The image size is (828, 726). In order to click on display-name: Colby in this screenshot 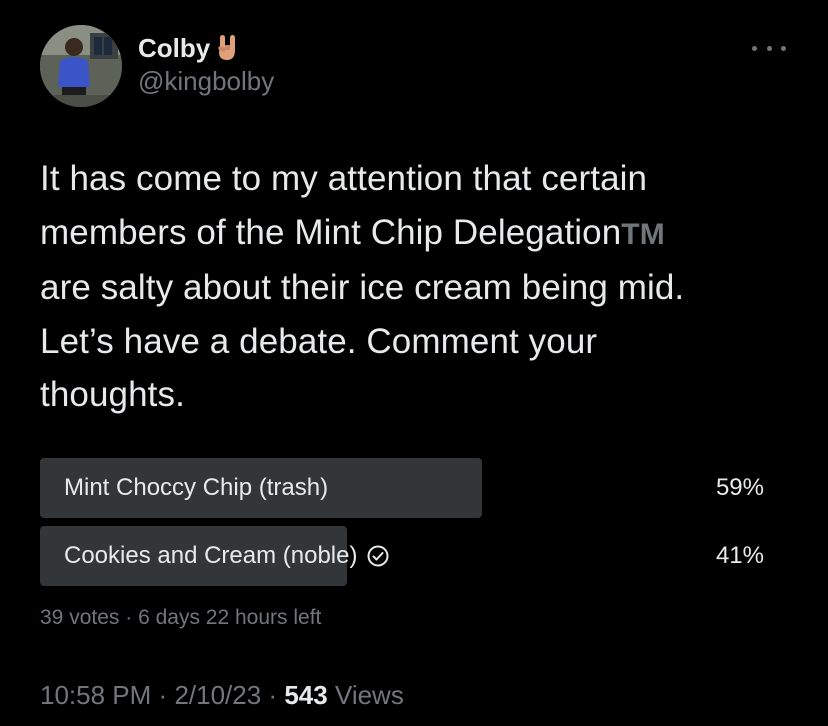, I will do `click(174, 48)`.